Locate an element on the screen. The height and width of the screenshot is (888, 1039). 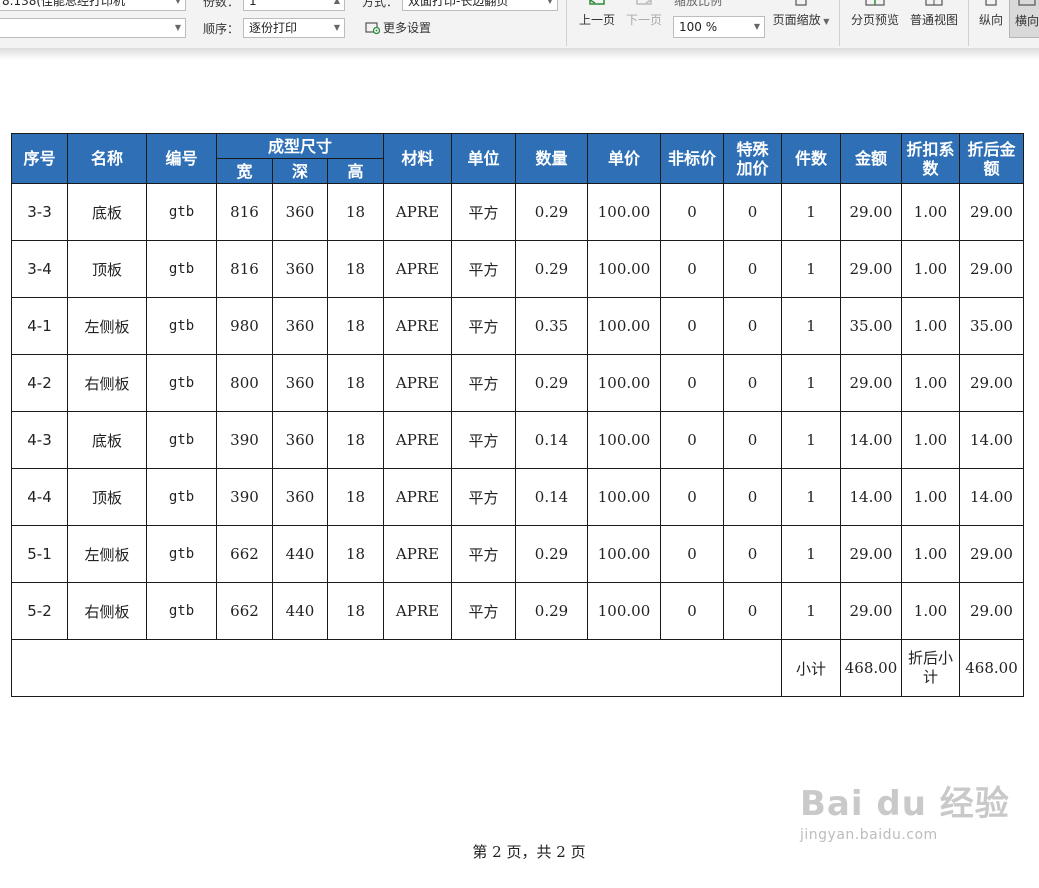
printer-select: 8.138(佳能总经打印机 ▼ is located at coordinates (93, 5).